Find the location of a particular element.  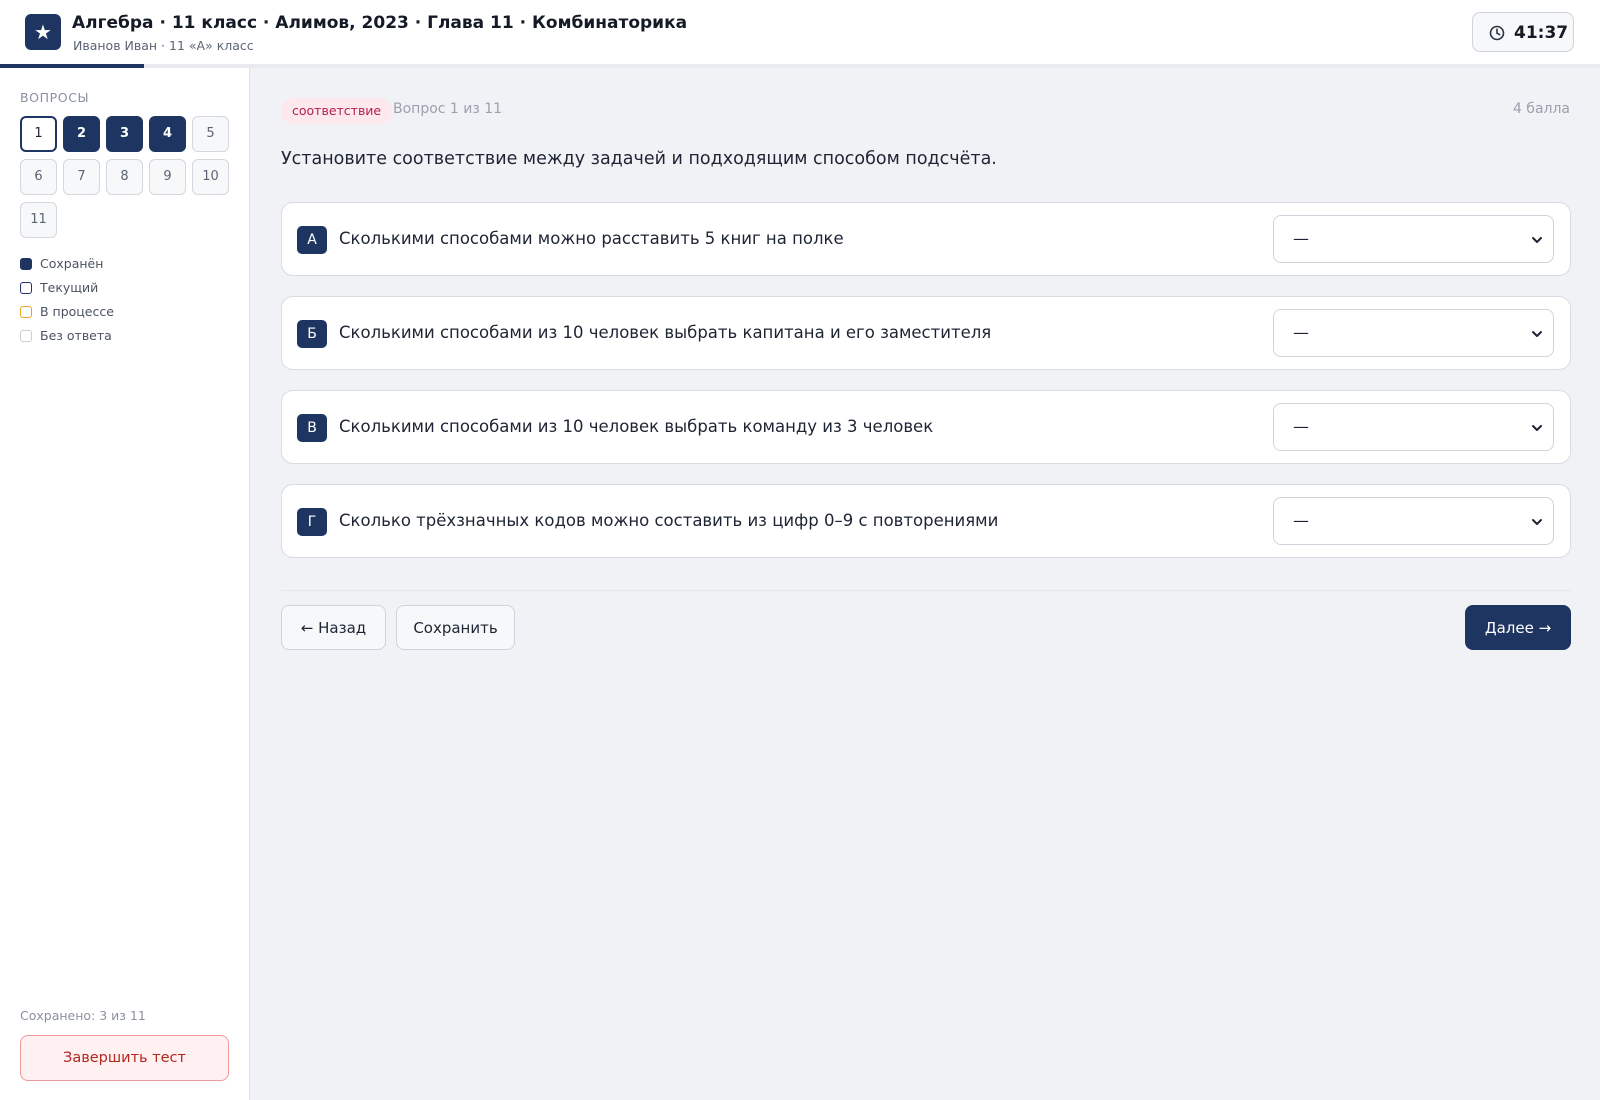

row-letter: А is located at coordinates (312, 240).